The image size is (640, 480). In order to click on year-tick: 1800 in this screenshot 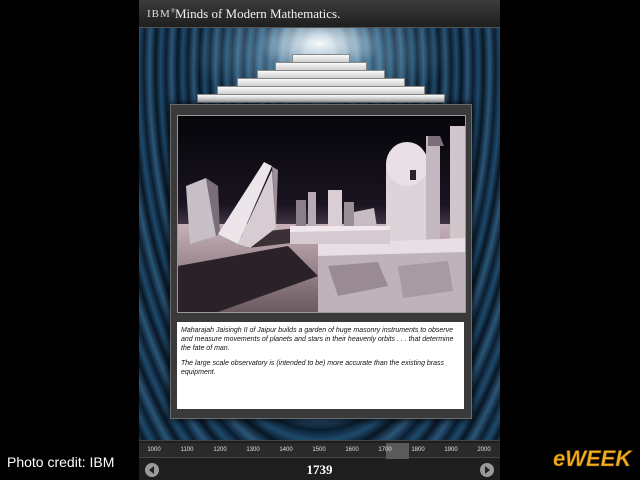, I will do `click(418, 450)`.